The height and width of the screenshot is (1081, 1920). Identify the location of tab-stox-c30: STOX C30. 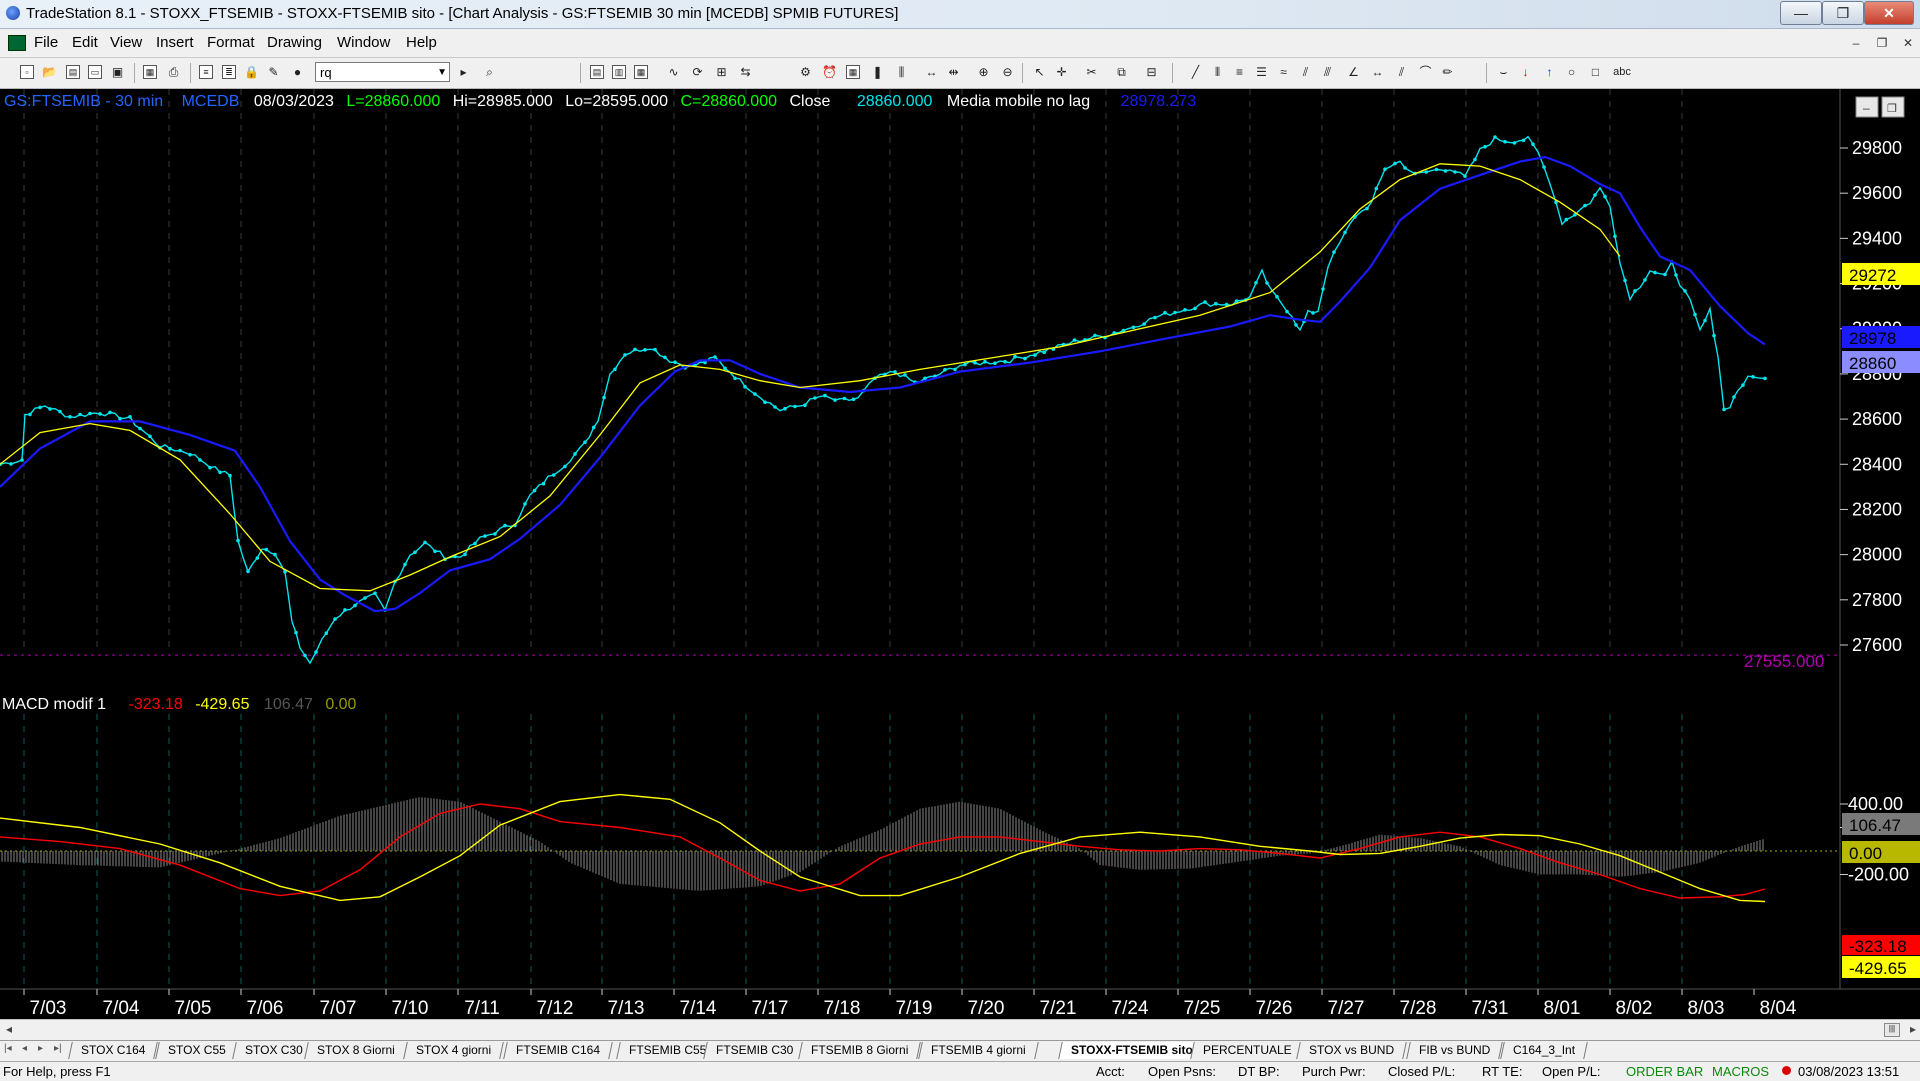
(274, 1050).